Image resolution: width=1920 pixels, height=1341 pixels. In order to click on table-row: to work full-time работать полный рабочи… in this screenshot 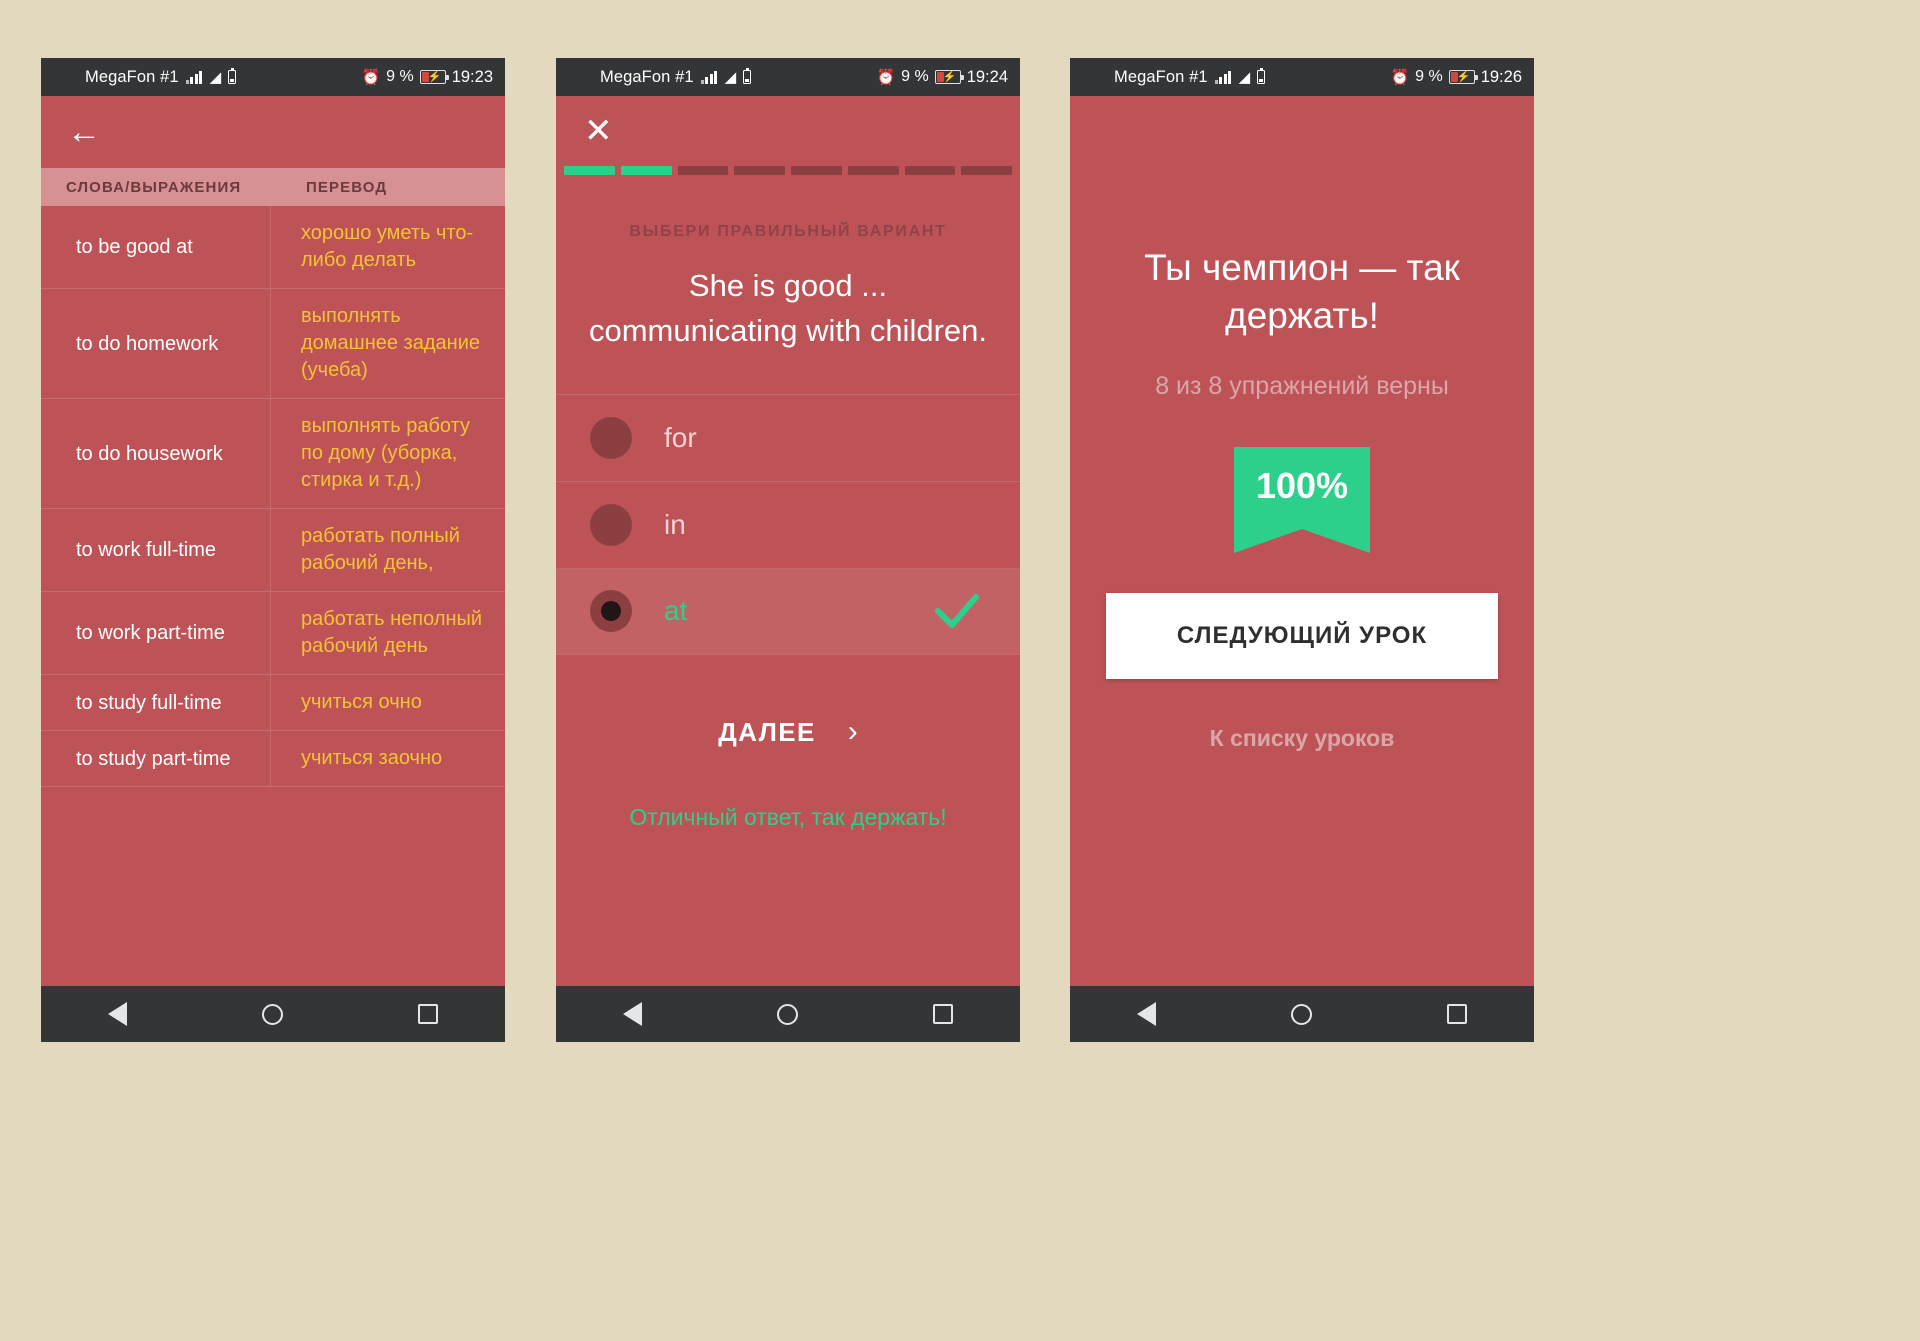, I will do `click(273, 550)`.